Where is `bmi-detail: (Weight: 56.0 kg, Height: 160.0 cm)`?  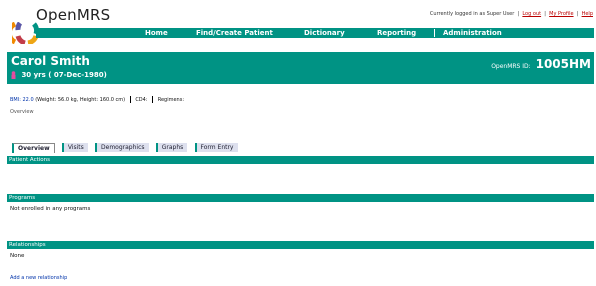 bmi-detail: (Weight: 56.0 kg, Height: 160.0 cm) is located at coordinates (80, 100).